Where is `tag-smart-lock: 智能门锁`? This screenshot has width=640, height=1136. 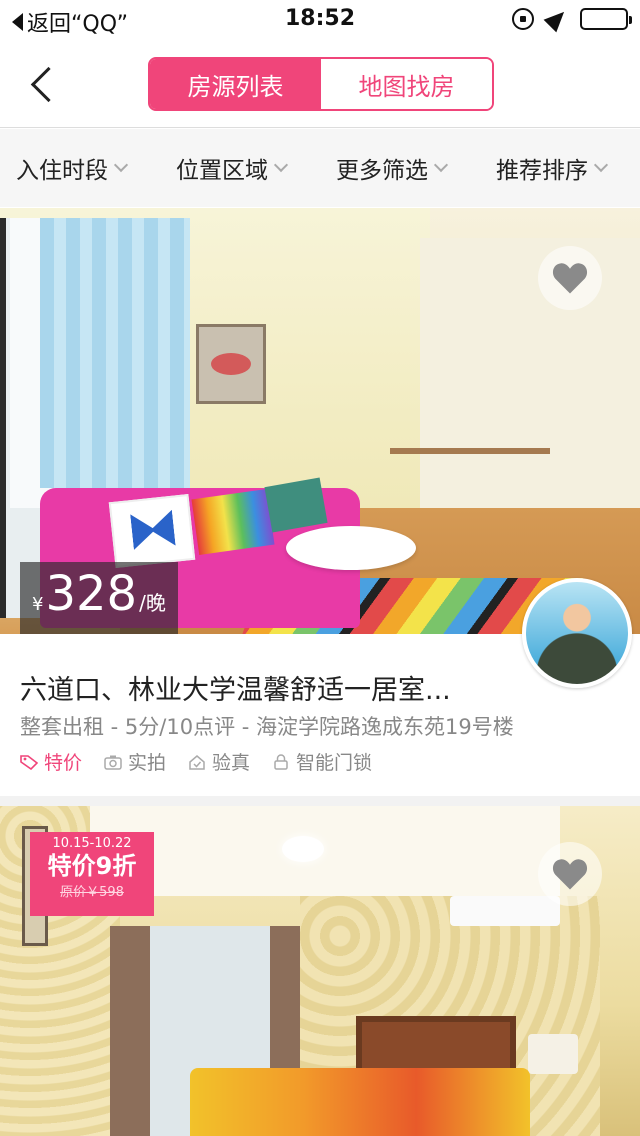
tag-smart-lock: 智能门锁 is located at coordinates (322, 761).